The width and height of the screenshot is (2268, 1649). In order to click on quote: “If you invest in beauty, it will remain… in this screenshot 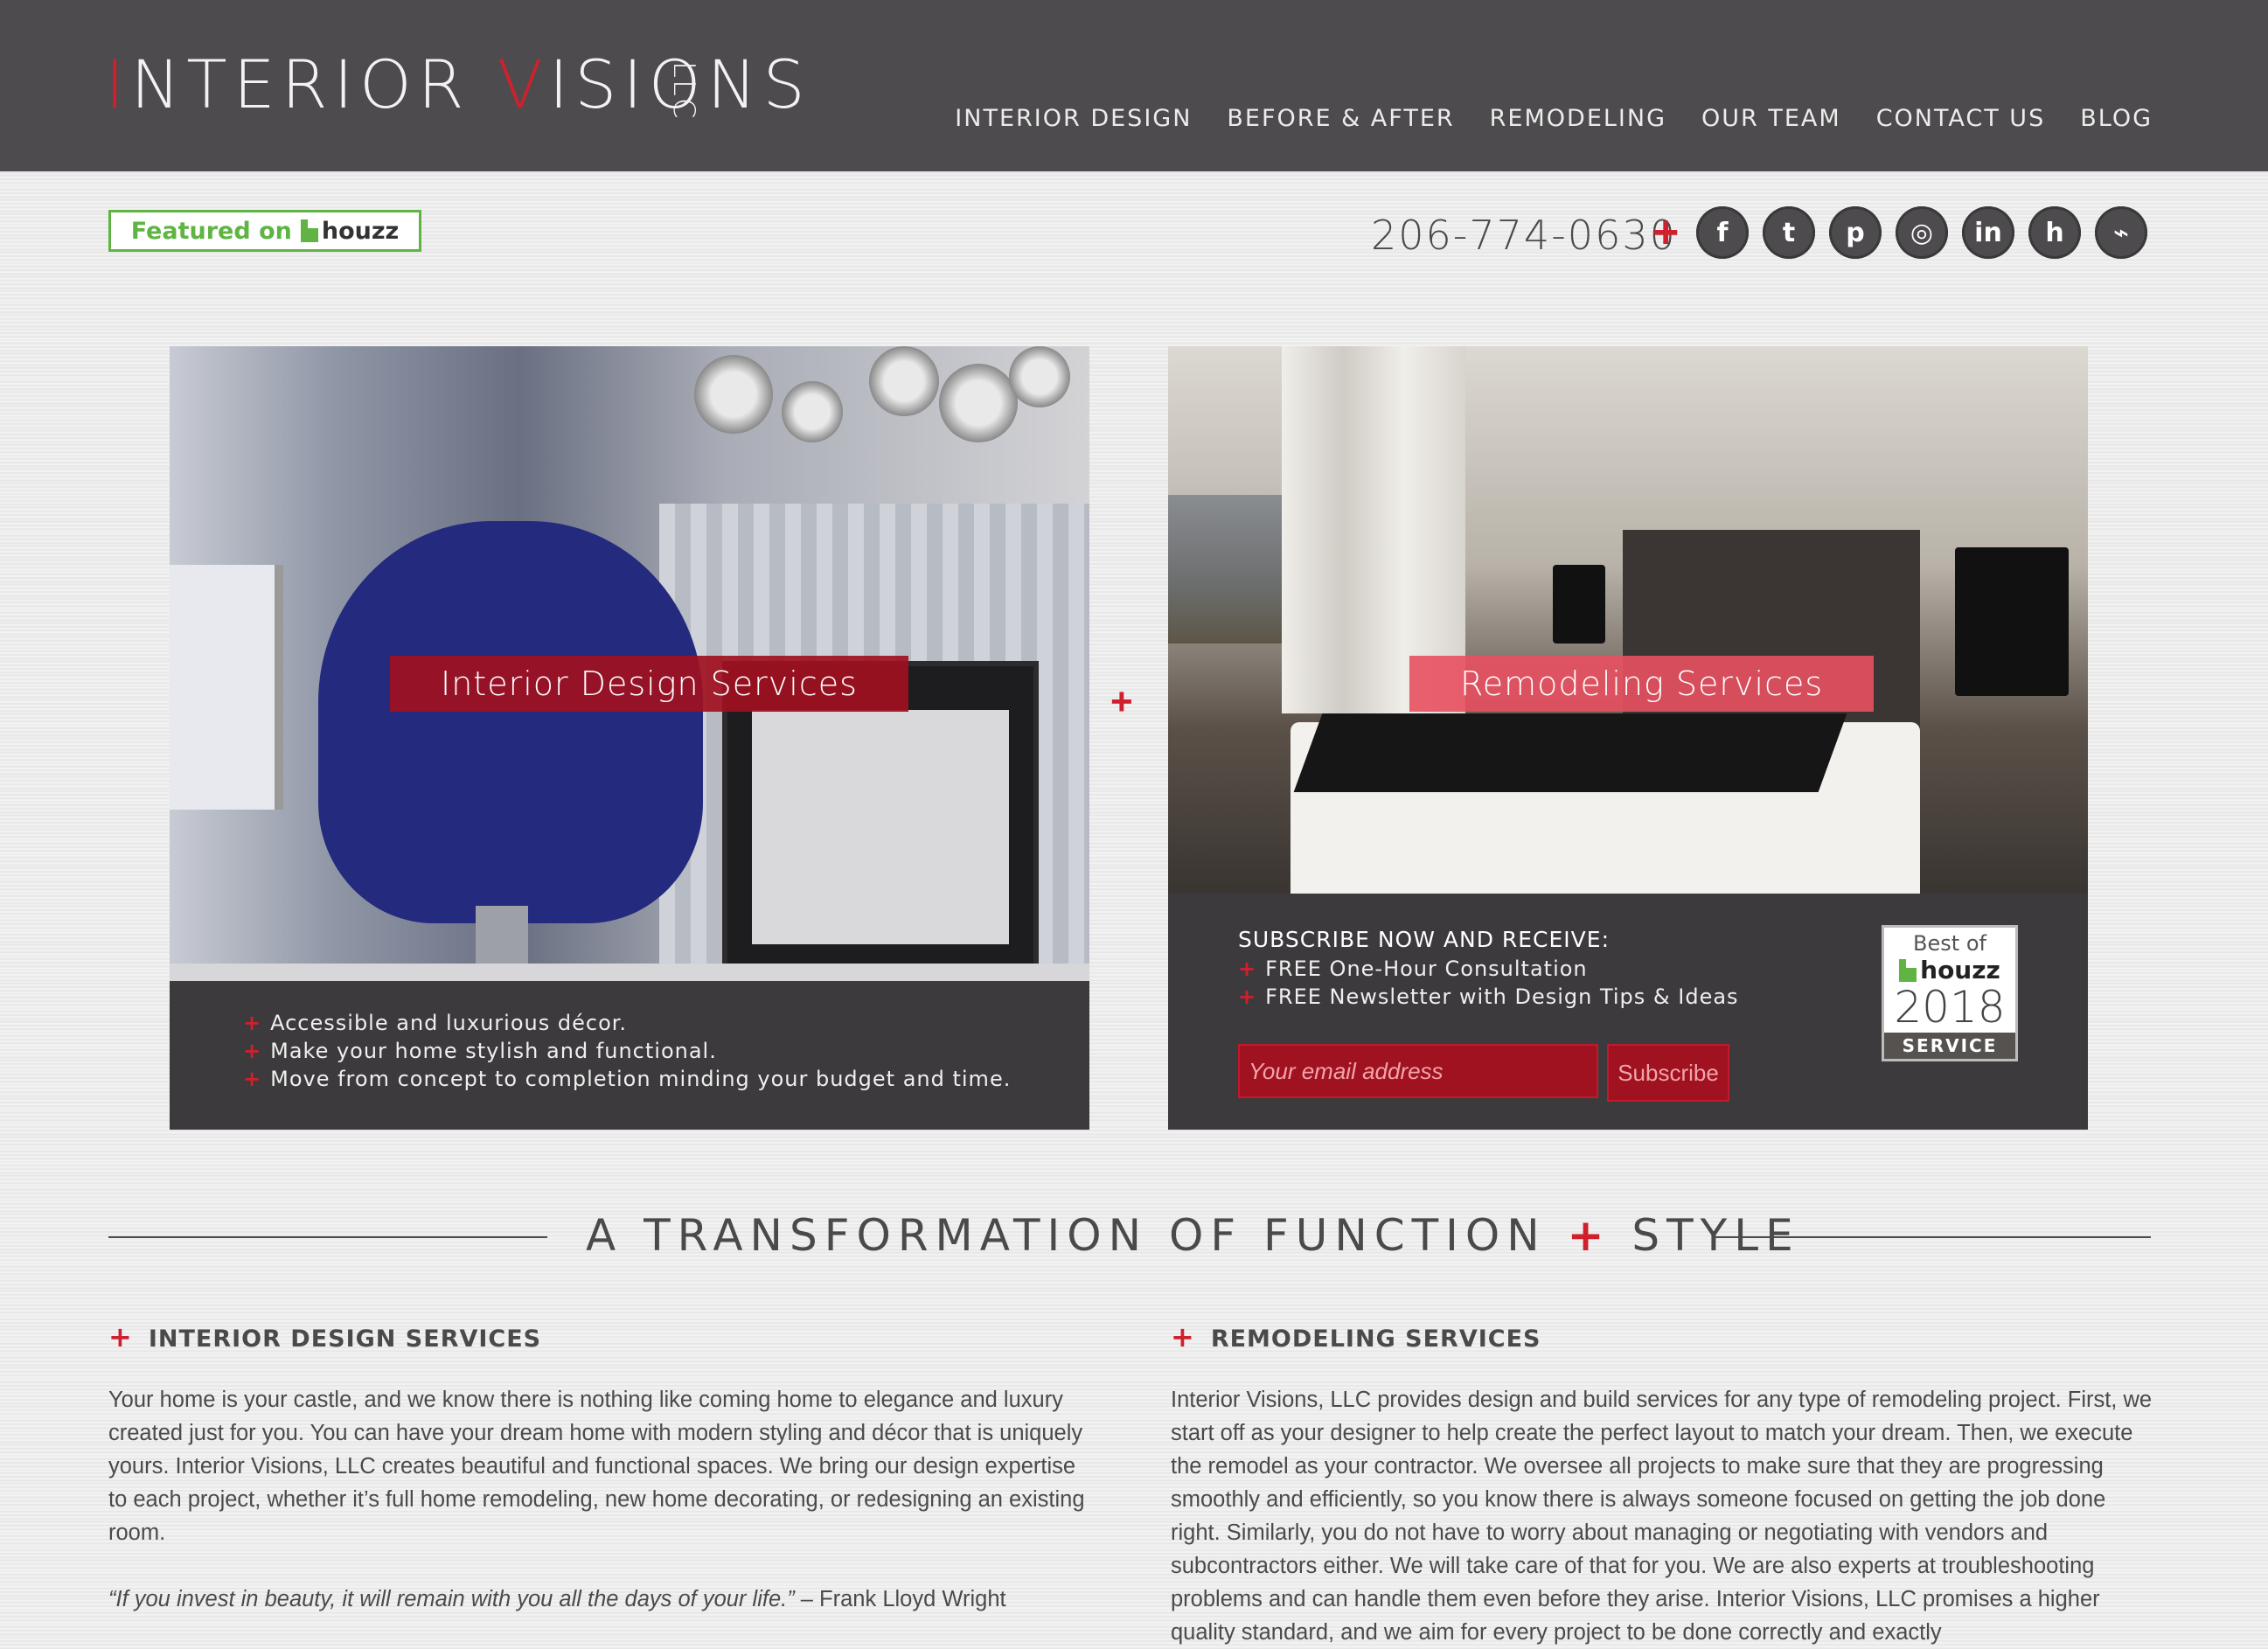, I will do `click(602, 1599)`.